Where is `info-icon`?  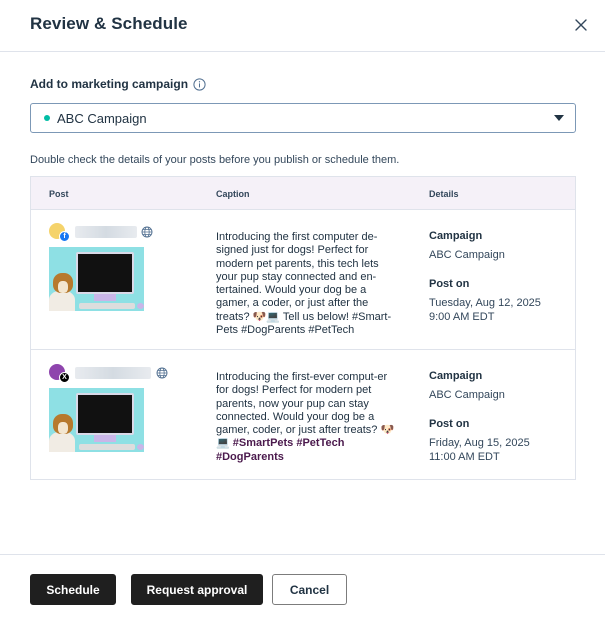
info-icon is located at coordinates (199, 84).